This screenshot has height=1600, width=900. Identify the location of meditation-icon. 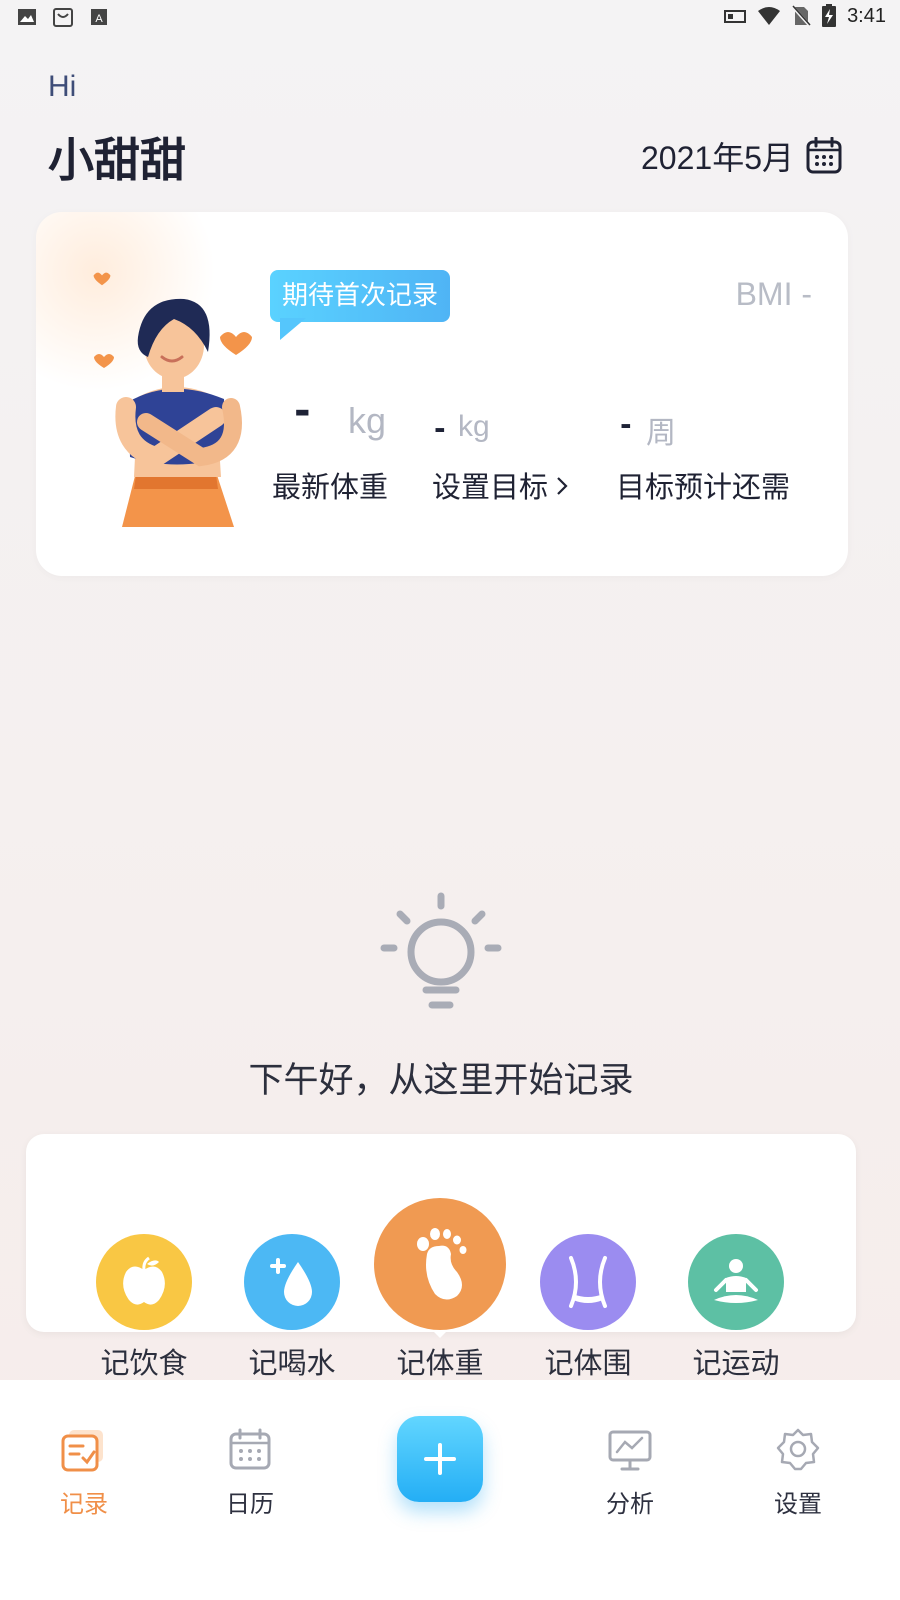
(736, 1281).